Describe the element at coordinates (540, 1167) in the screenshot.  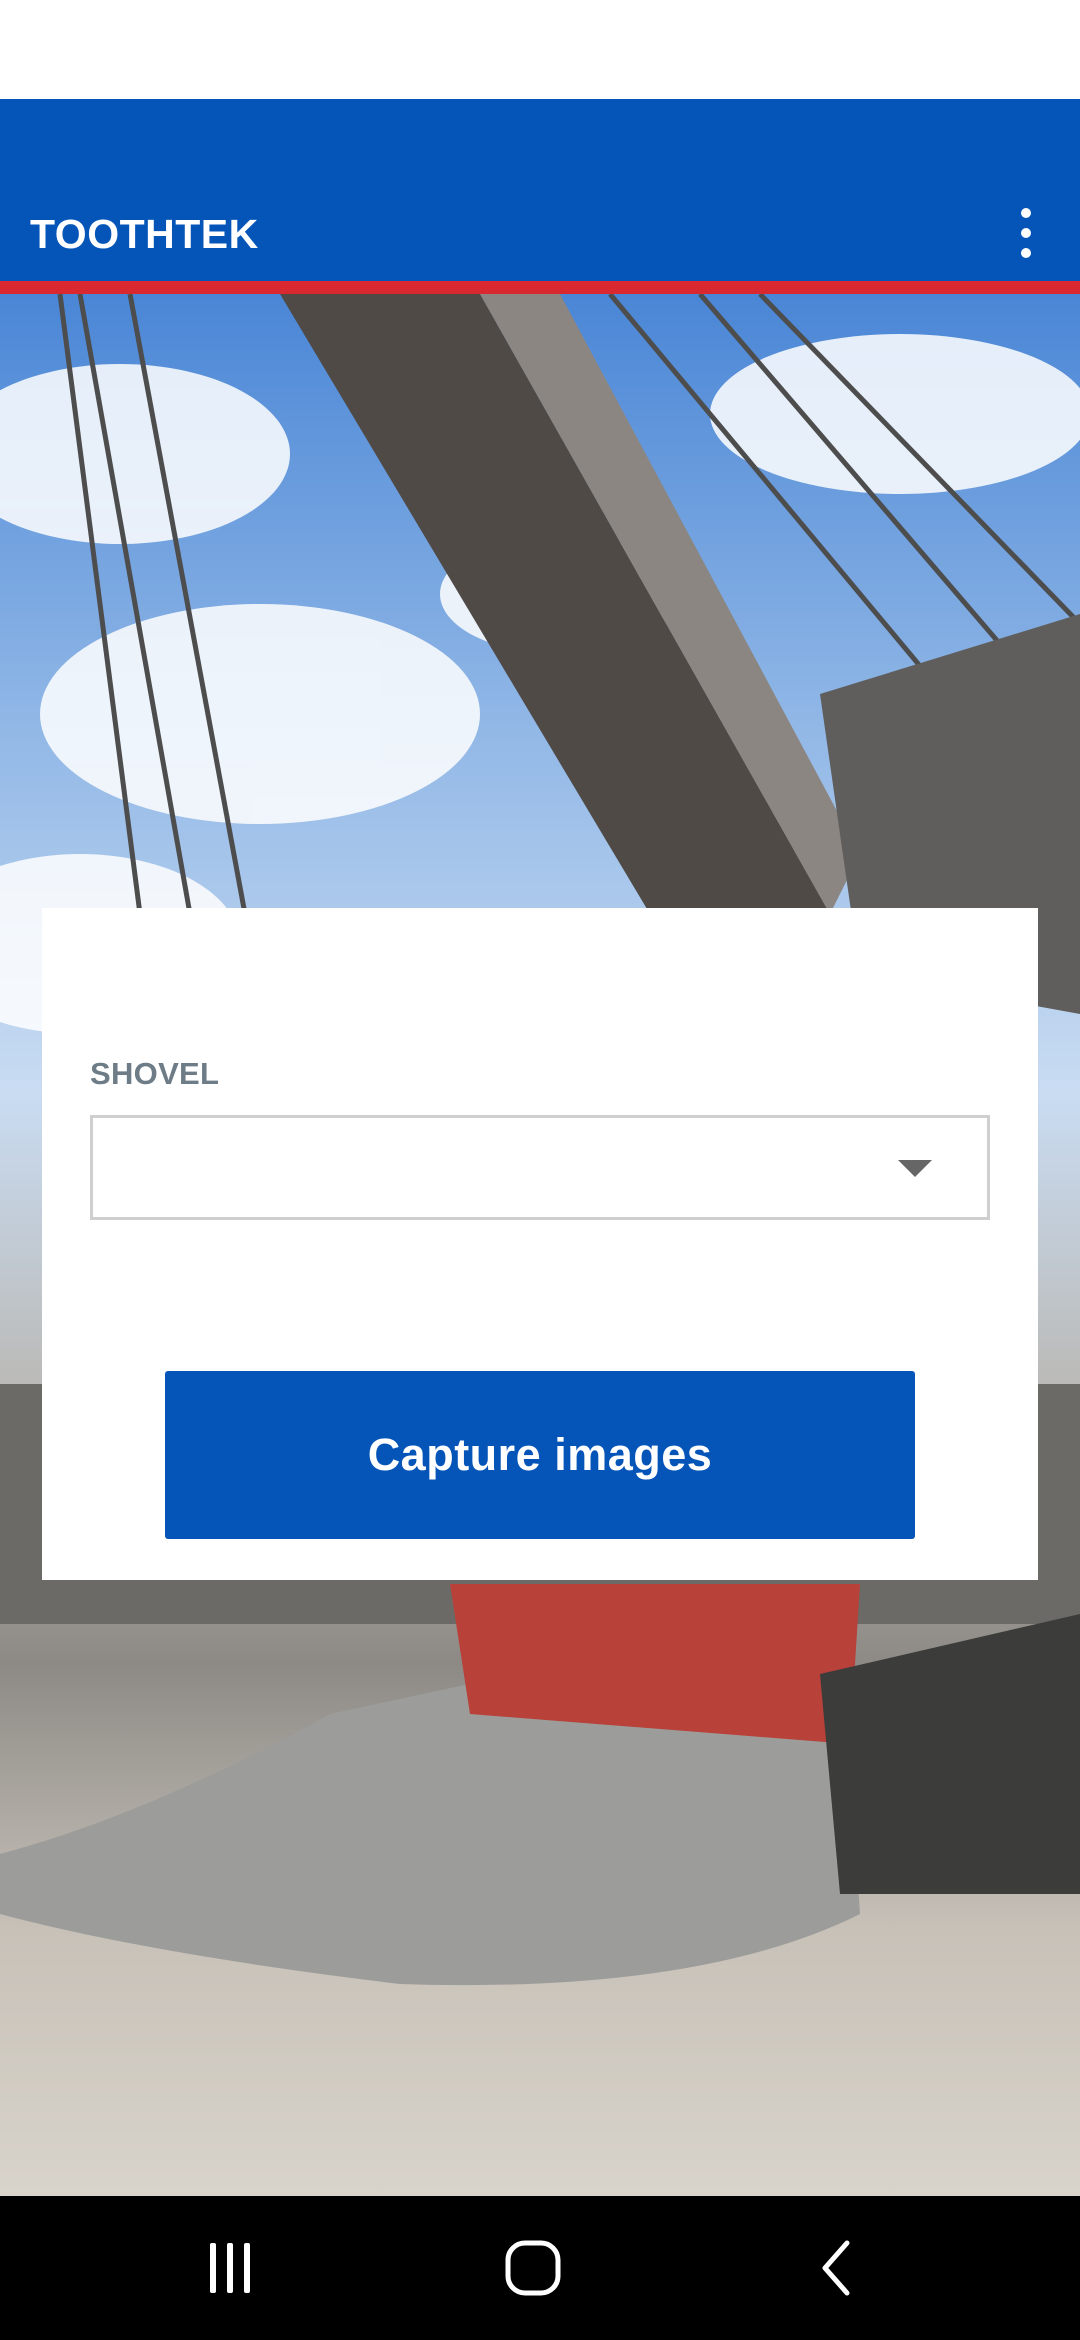
I see `shovel-select` at that location.